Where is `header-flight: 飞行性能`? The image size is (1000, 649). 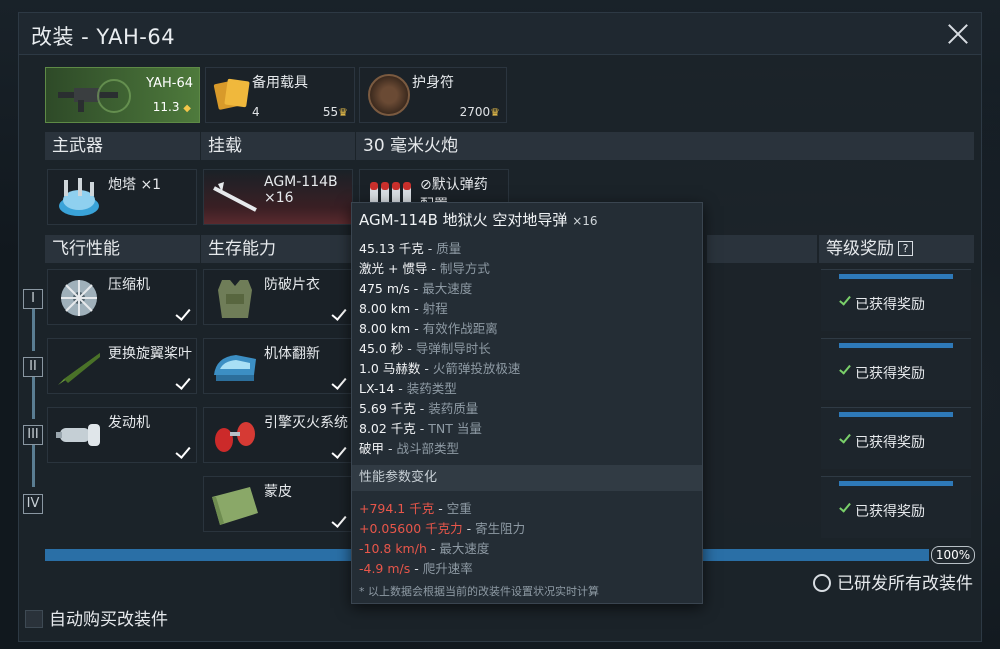 header-flight: 飞行性能 is located at coordinates (122, 249).